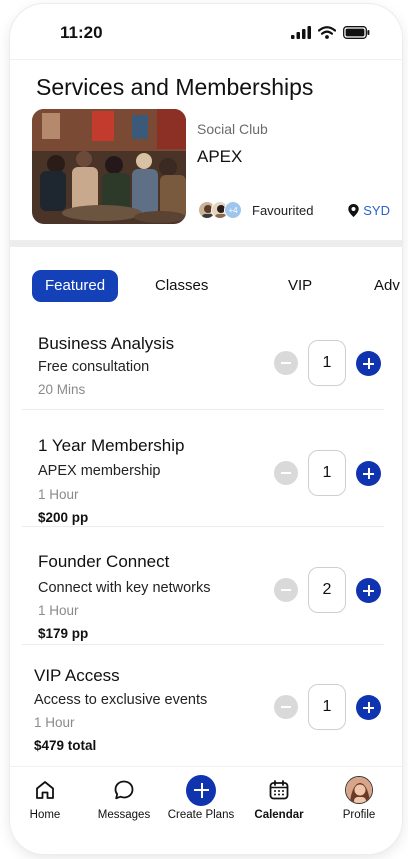 This screenshot has width=408, height=859. What do you see at coordinates (327, 32) in the screenshot?
I see `wifi-icon` at bounding box center [327, 32].